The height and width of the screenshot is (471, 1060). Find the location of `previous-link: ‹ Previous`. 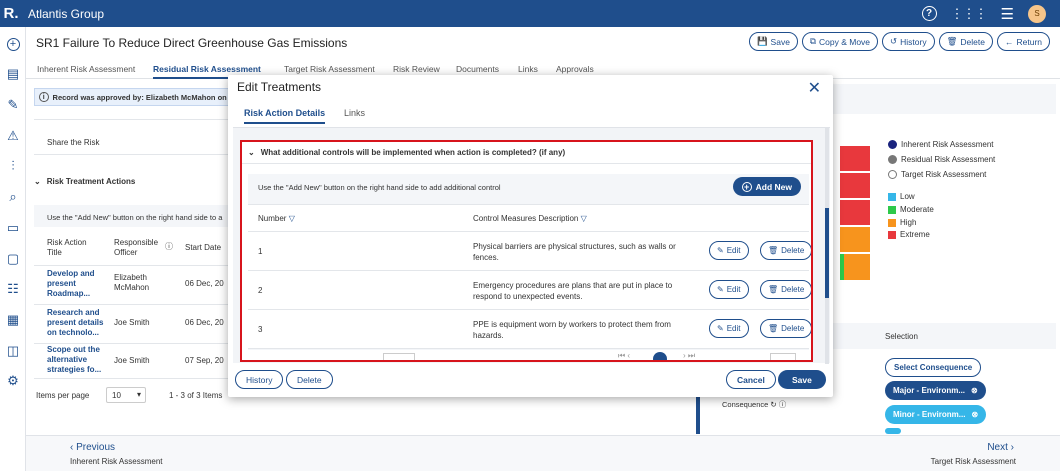

previous-link: ‹ Previous is located at coordinates (92, 447).